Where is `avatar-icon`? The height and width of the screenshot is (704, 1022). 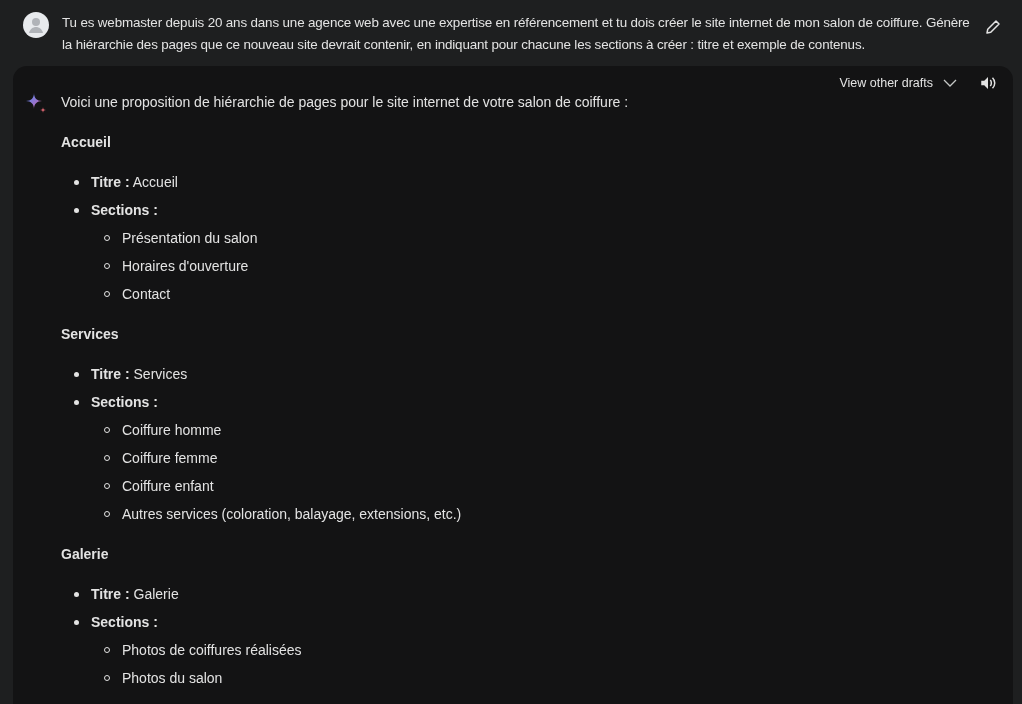
avatar-icon is located at coordinates (36, 25).